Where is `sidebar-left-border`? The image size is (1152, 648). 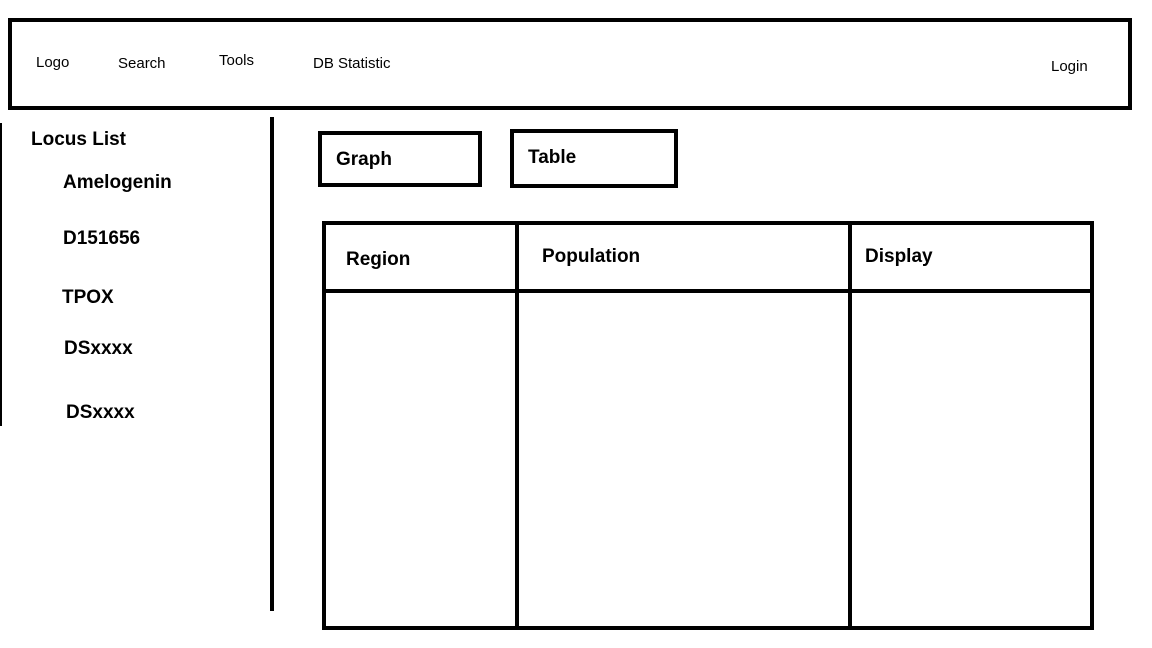
sidebar-left-border is located at coordinates (1, 274).